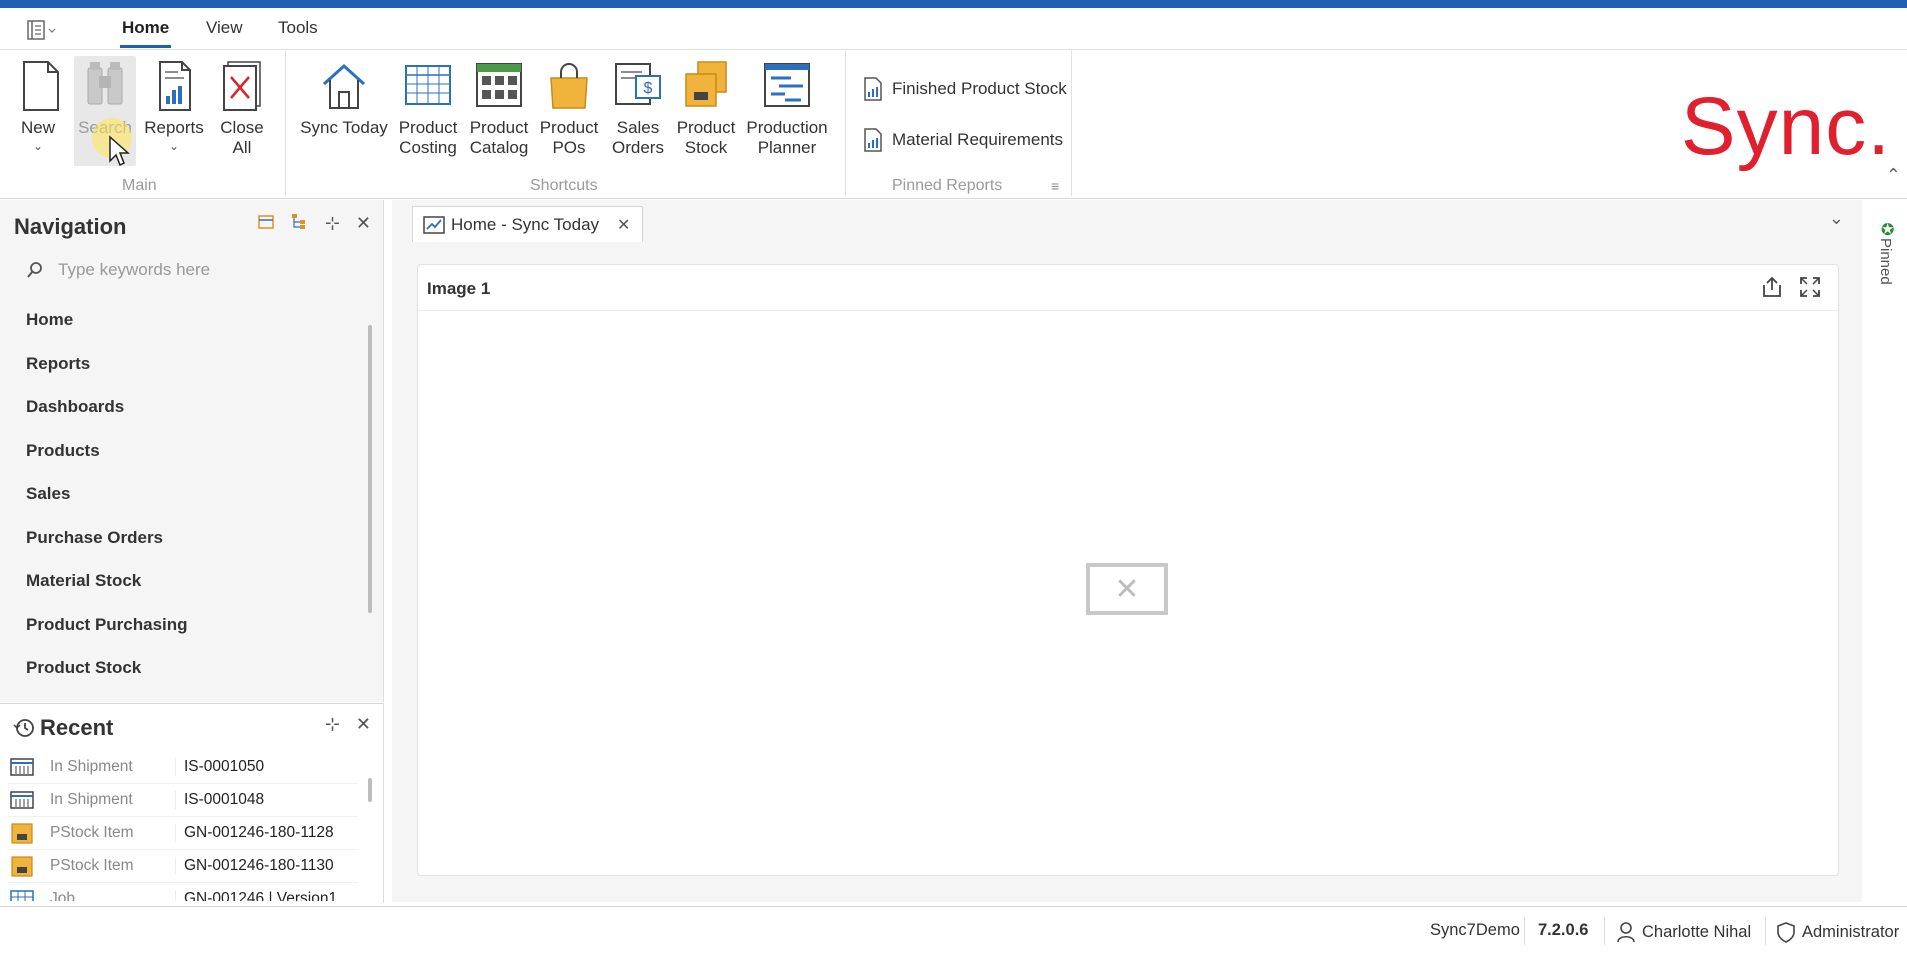 The height and width of the screenshot is (954, 1907). I want to click on list-item: PStock Item GN-001246-180-1128, so click(183, 833).